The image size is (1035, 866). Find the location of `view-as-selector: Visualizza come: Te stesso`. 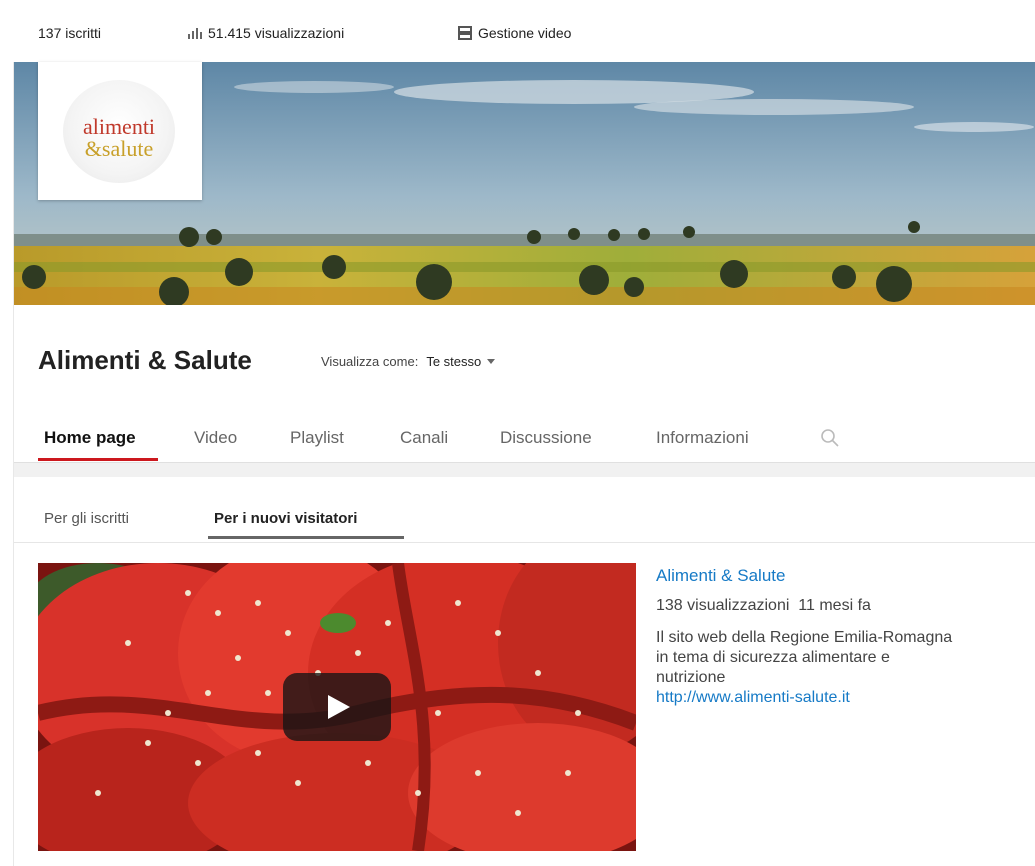

view-as-selector: Visualizza come: Te stesso is located at coordinates (408, 361).